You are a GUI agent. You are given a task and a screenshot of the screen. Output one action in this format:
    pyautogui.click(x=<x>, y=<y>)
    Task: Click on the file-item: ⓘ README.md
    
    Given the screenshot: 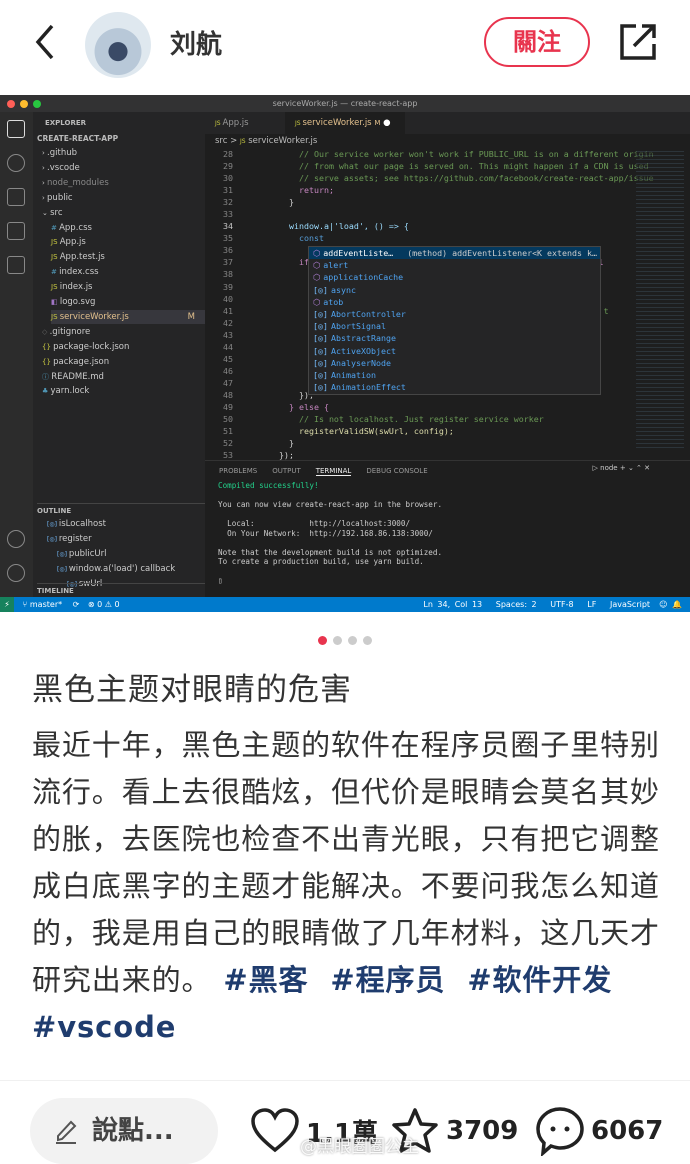 What is the action you would take?
    pyautogui.click(x=123, y=377)
    